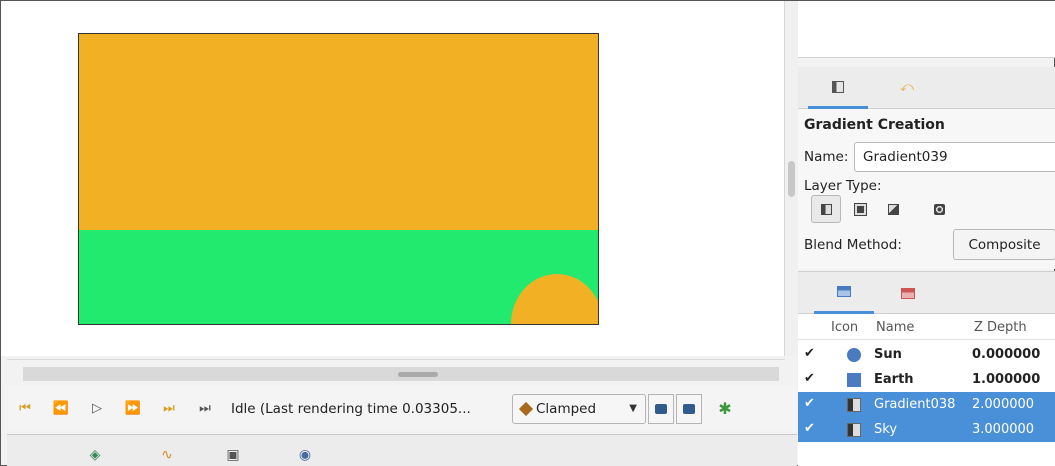 Image resolution: width=1055 pixels, height=466 pixels. What do you see at coordinates (402, 450) in the screenshot?
I see `bottom-tool-strip: ◈ ∿ ▣ ◉` at bounding box center [402, 450].